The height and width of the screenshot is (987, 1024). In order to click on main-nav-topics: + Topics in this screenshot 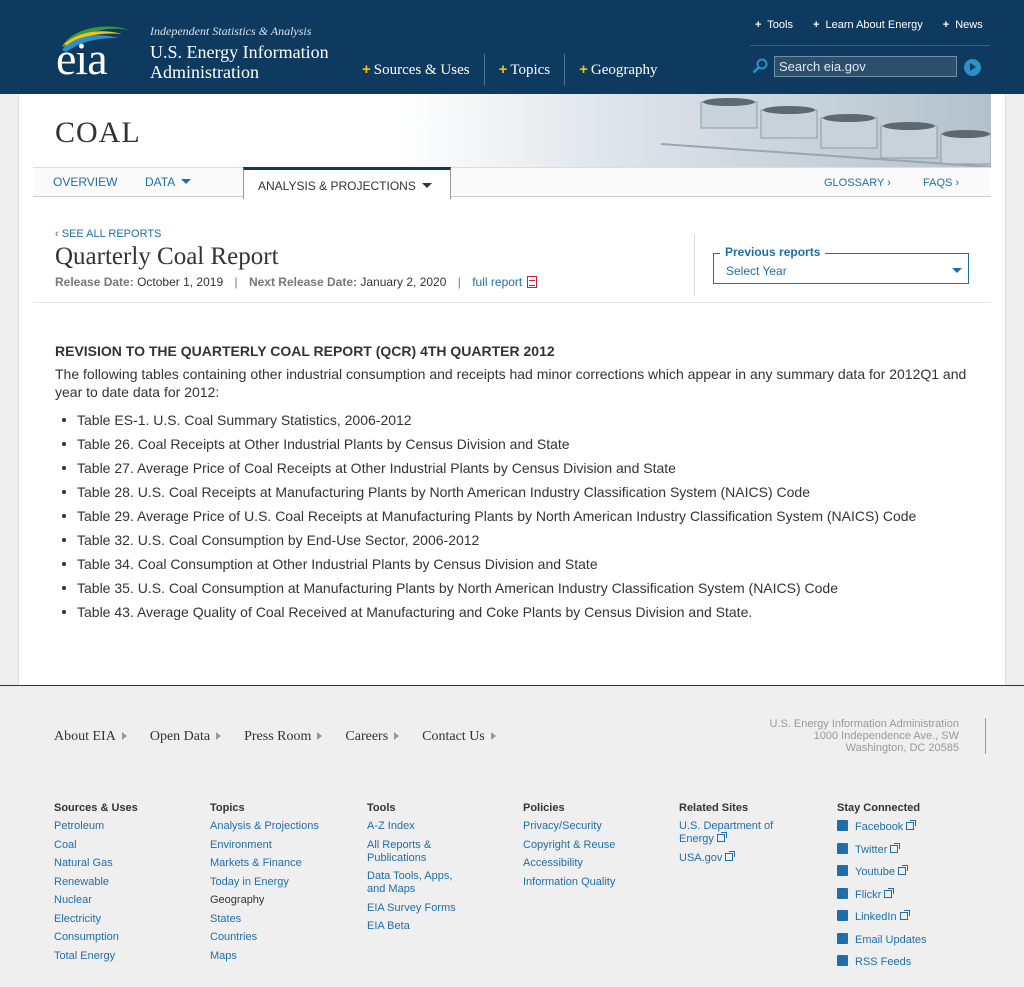, I will do `click(524, 70)`.